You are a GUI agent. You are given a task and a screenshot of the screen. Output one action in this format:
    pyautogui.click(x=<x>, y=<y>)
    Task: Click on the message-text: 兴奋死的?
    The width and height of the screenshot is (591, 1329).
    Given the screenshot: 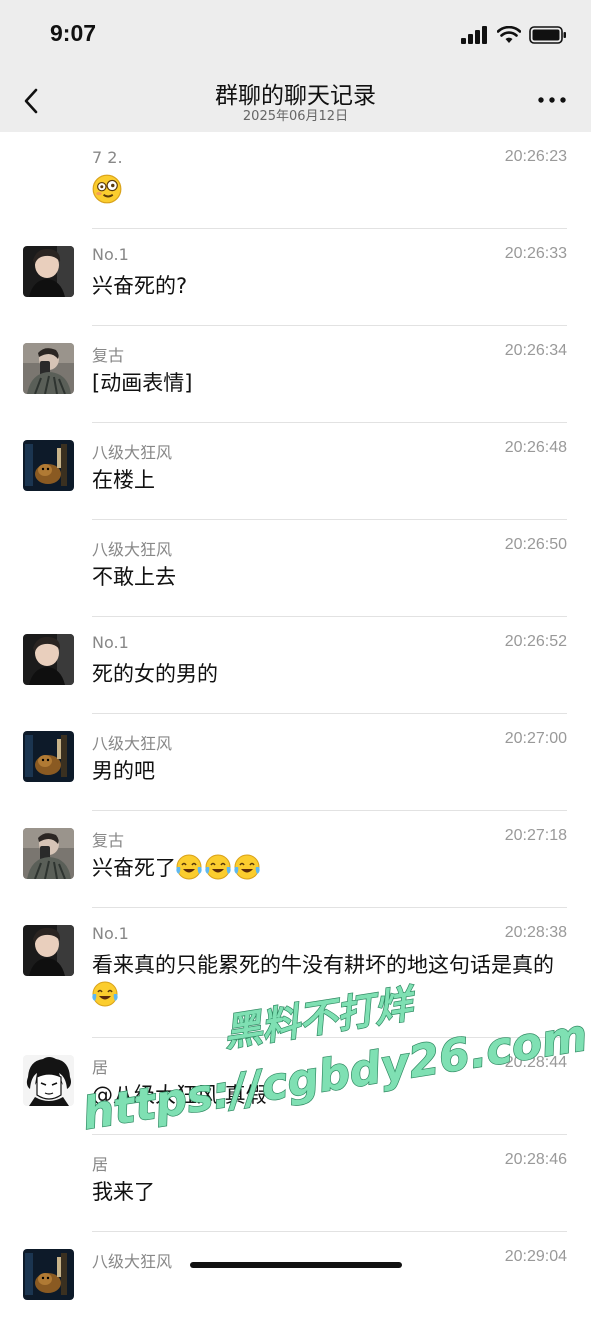 What is the action you would take?
    pyautogui.click(x=140, y=286)
    